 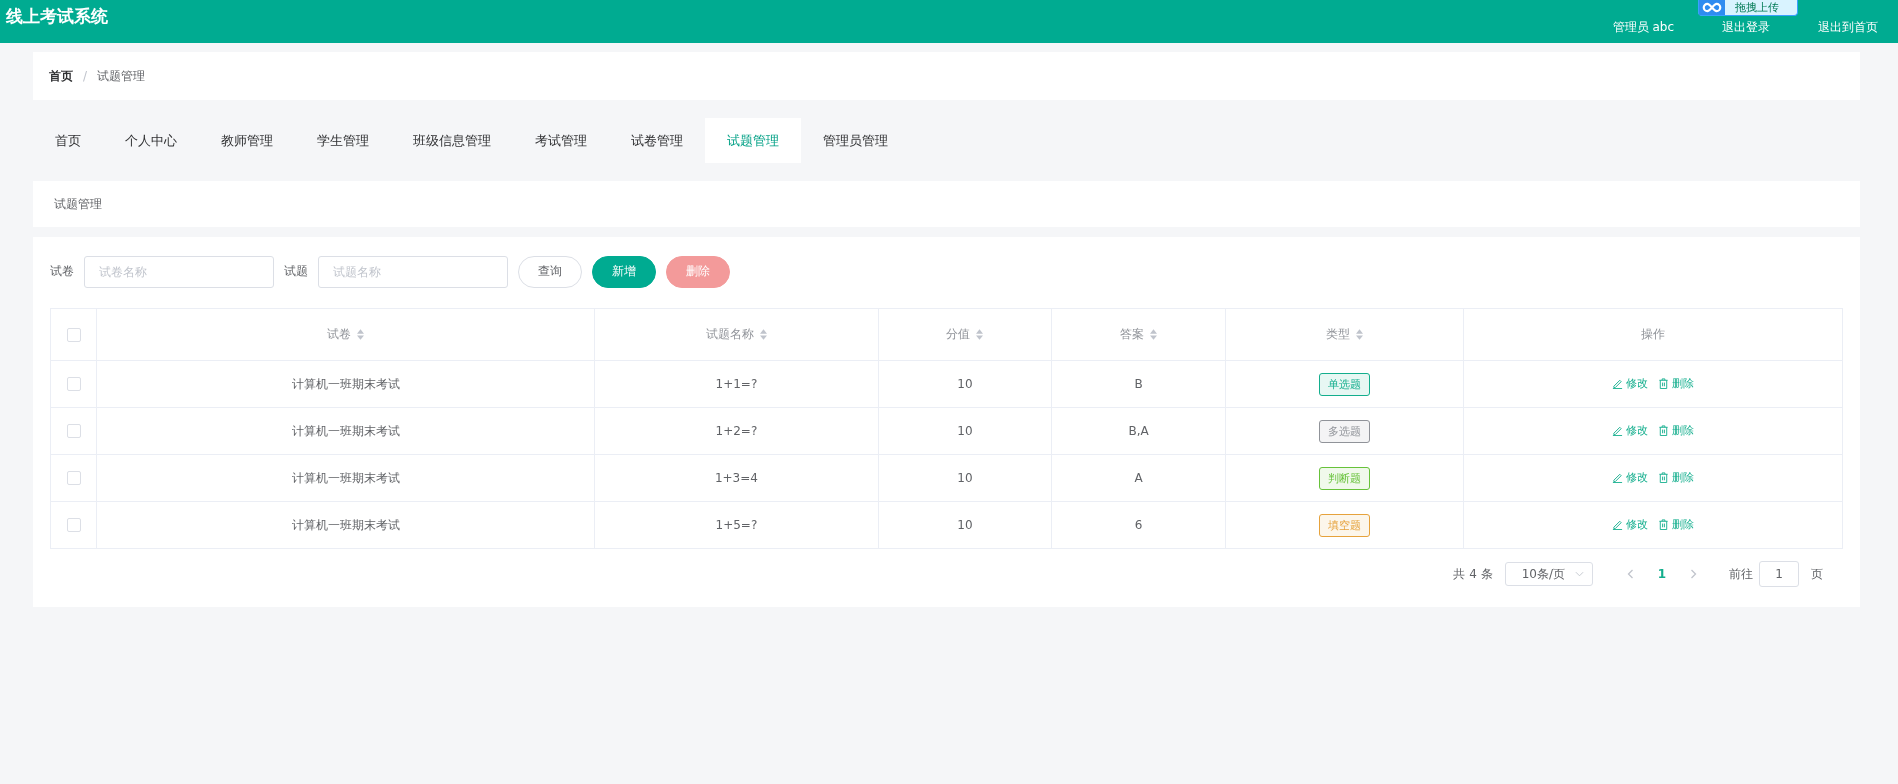 What do you see at coordinates (550, 271) in the screenshot?
I see `query-button: 查询` at bounding box center [550, 271].